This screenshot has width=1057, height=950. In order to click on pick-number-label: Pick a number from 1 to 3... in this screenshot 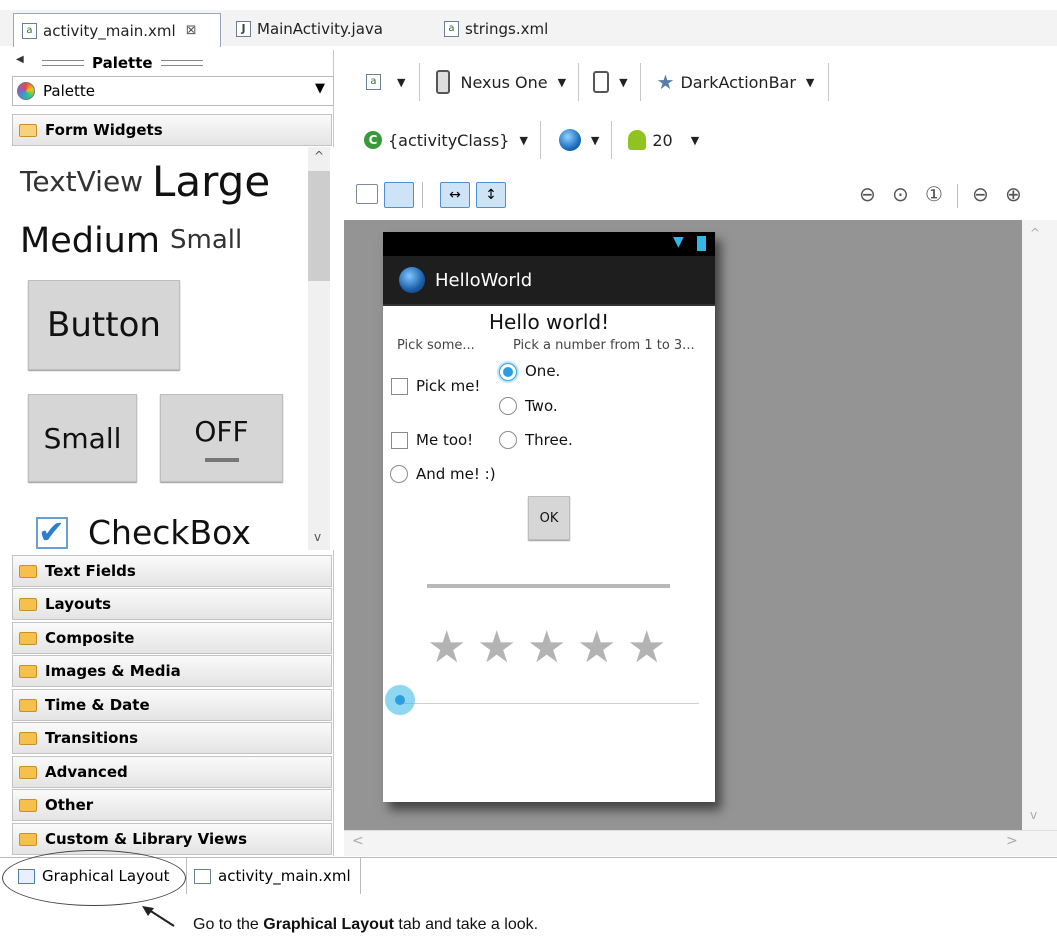, I will do `click(604, 345)`.